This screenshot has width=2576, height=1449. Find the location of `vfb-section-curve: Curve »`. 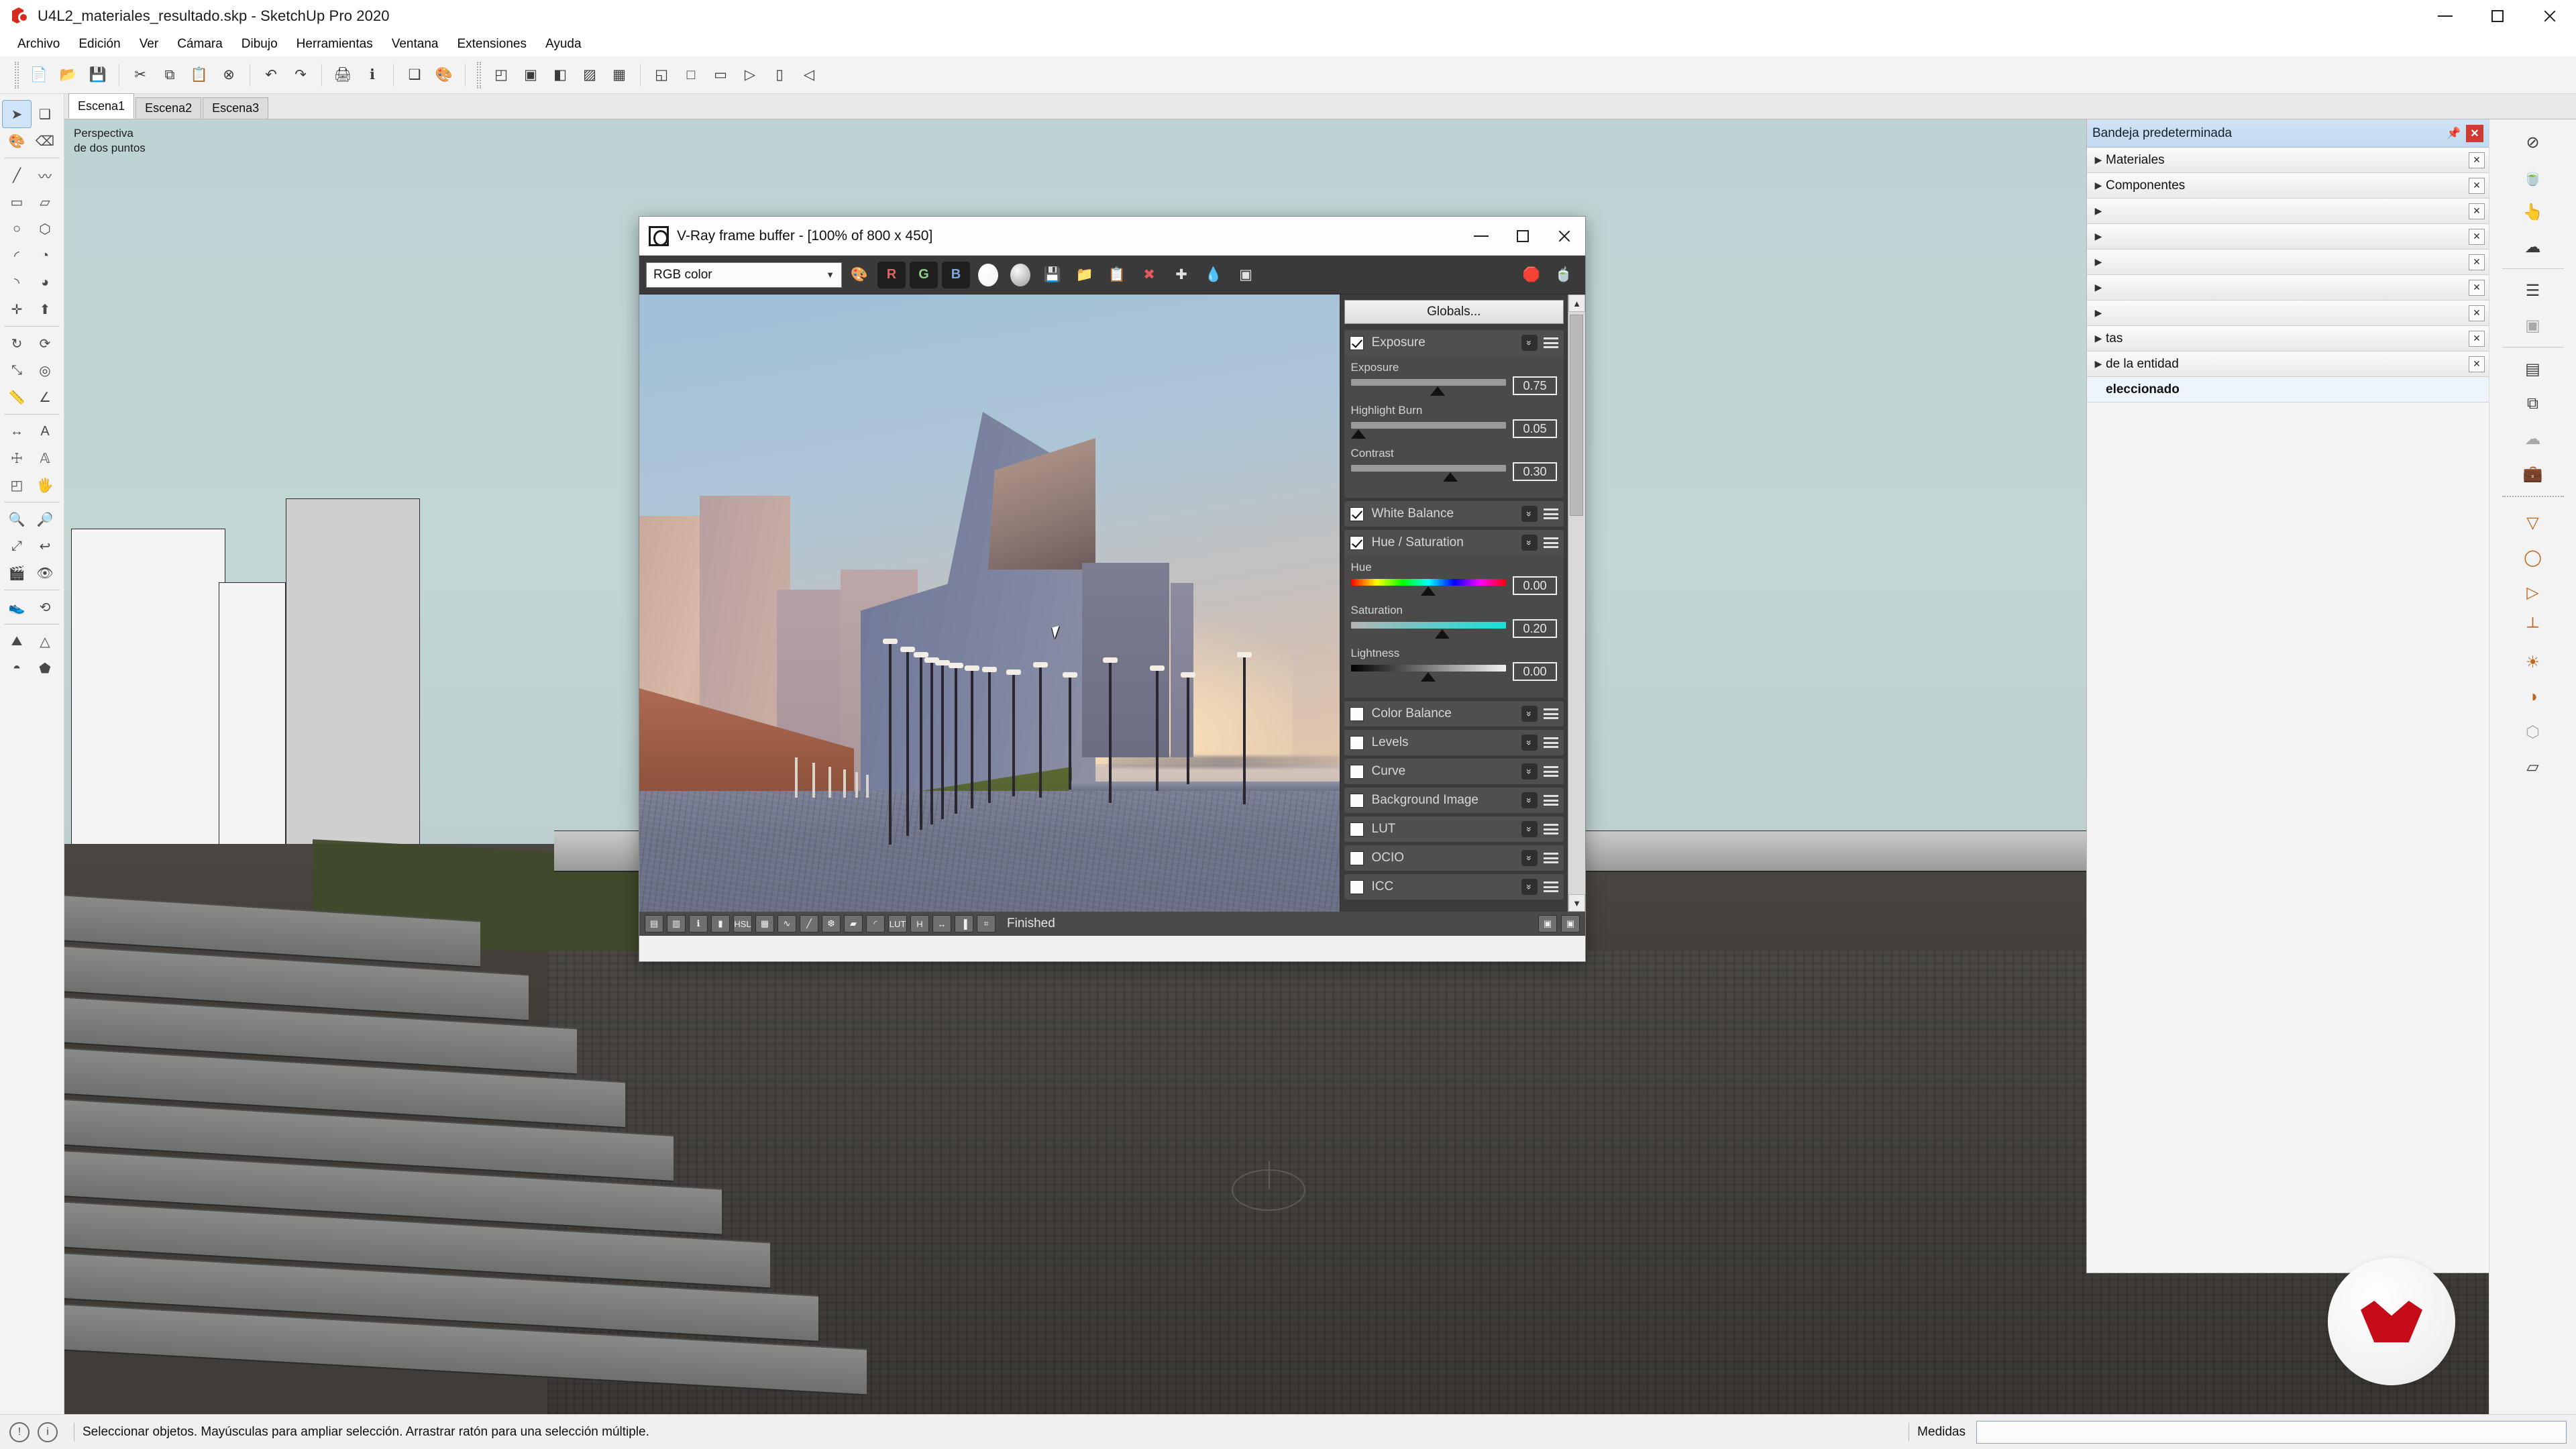

vfb-section-curve: Curve » is located at coordinates (1454, 771).